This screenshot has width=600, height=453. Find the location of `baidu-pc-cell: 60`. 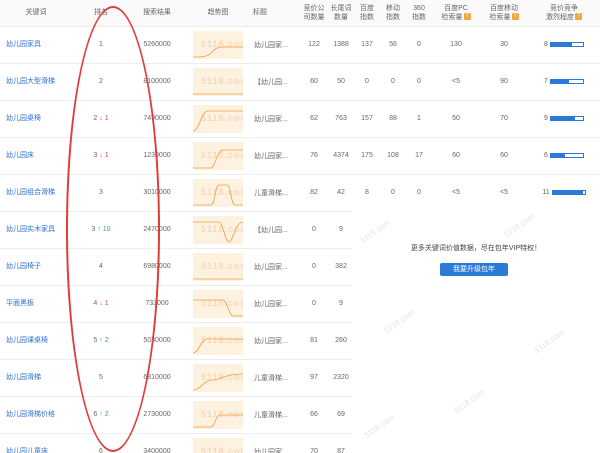

baidu-pc-cell: 60 is located at coordinates (456, 156).